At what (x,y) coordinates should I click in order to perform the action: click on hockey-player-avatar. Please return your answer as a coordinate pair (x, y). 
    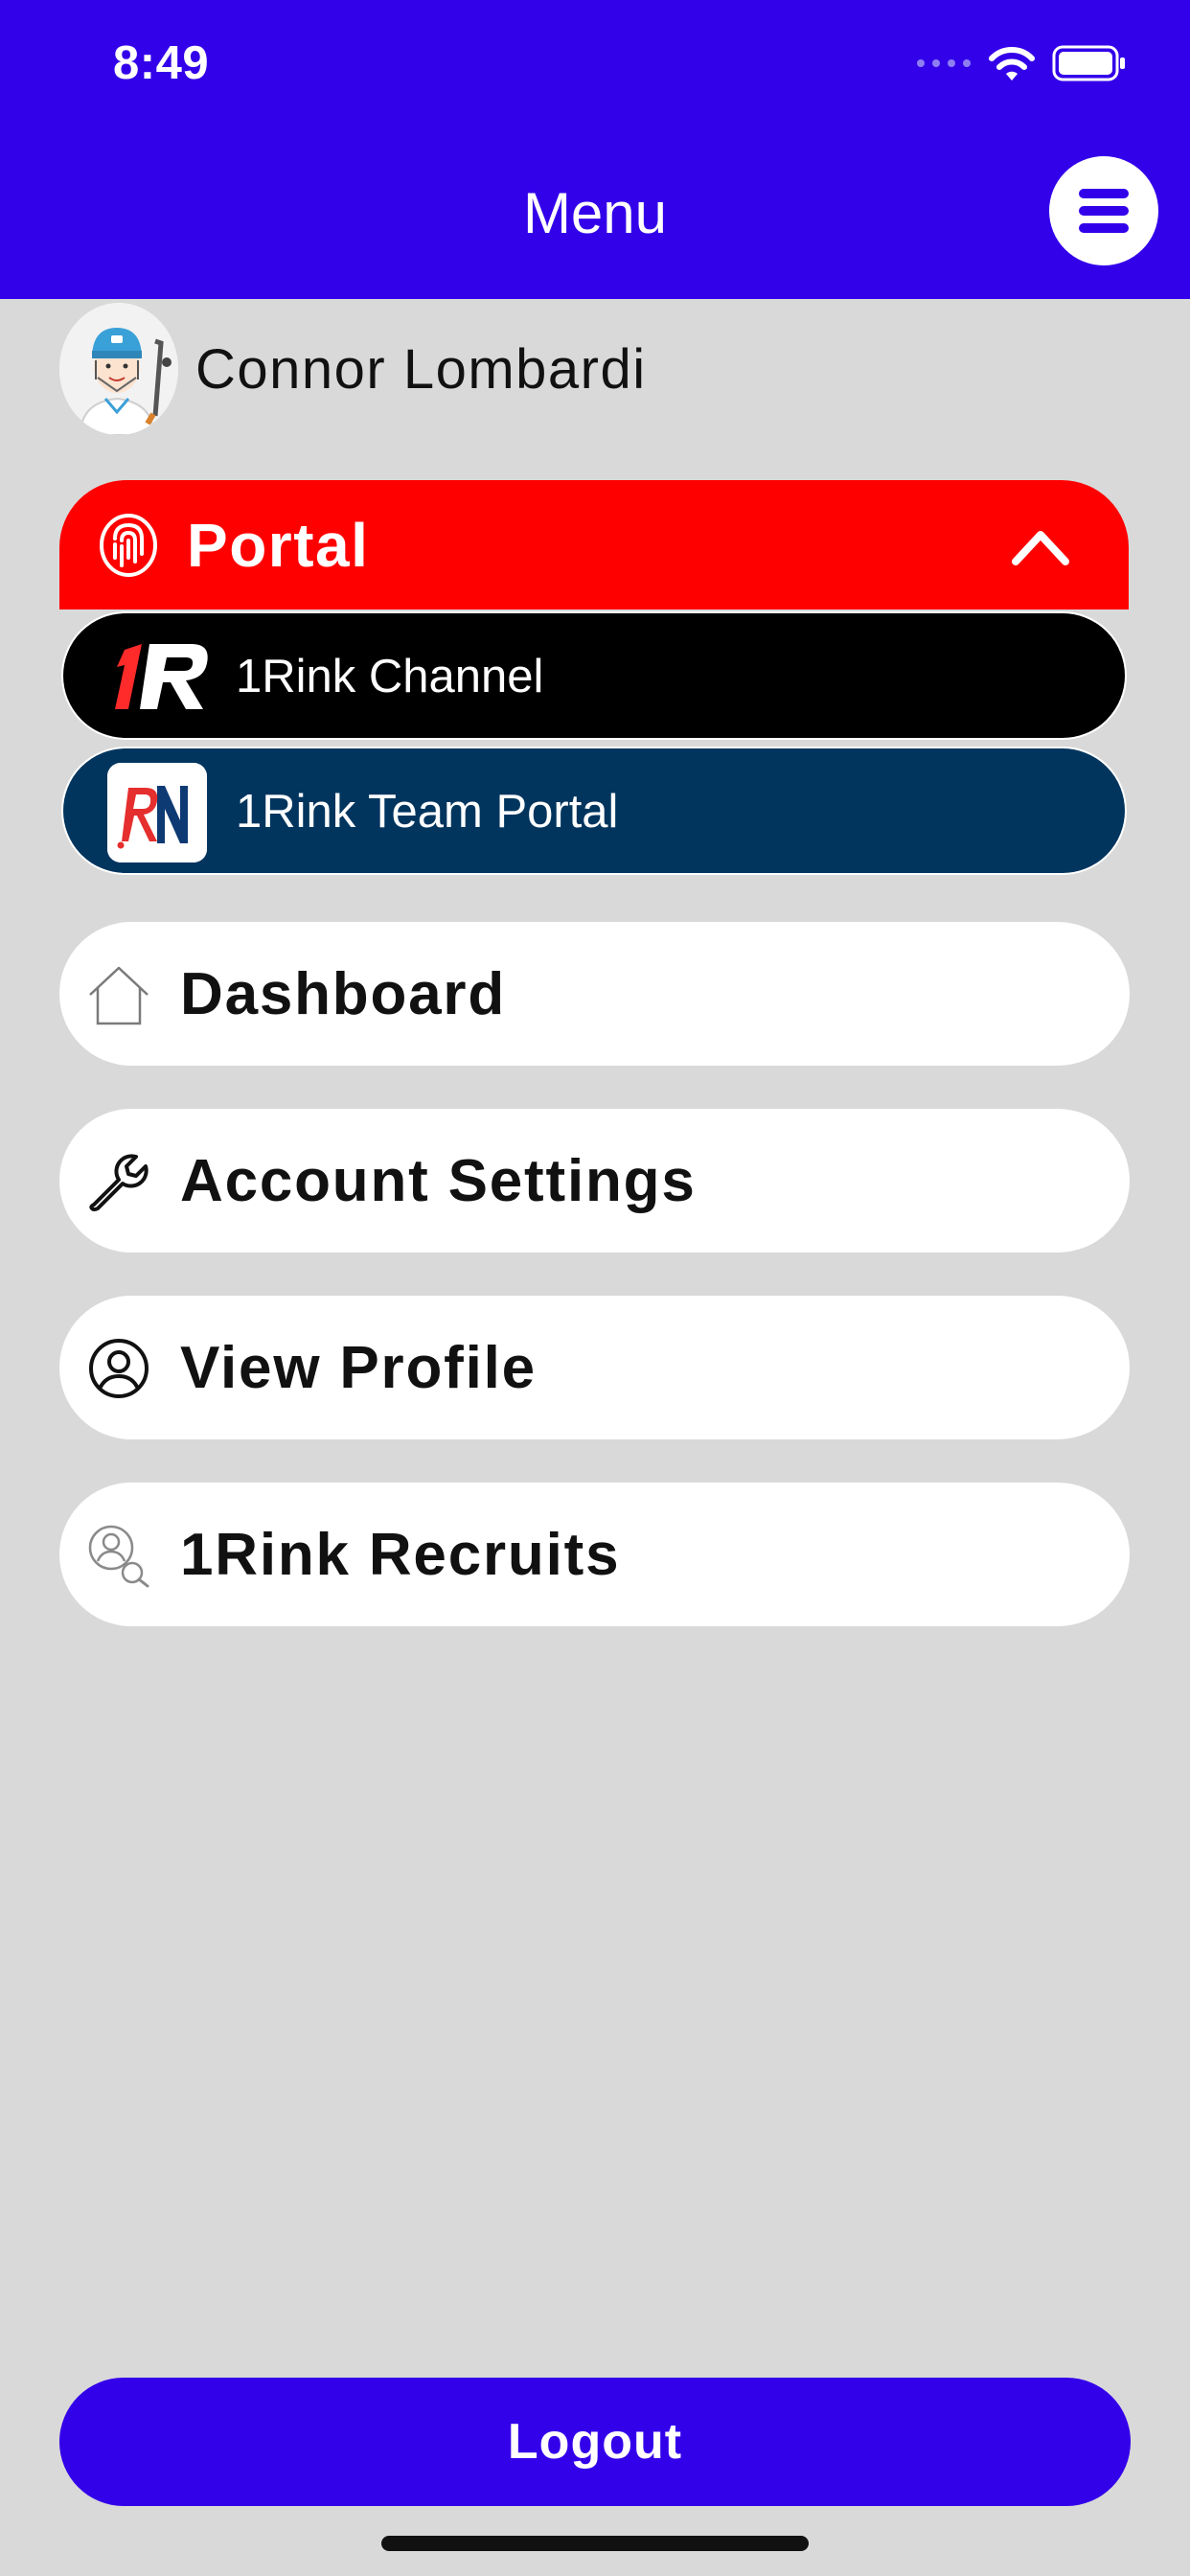
    Looking at the image, I should click on (119, 369).